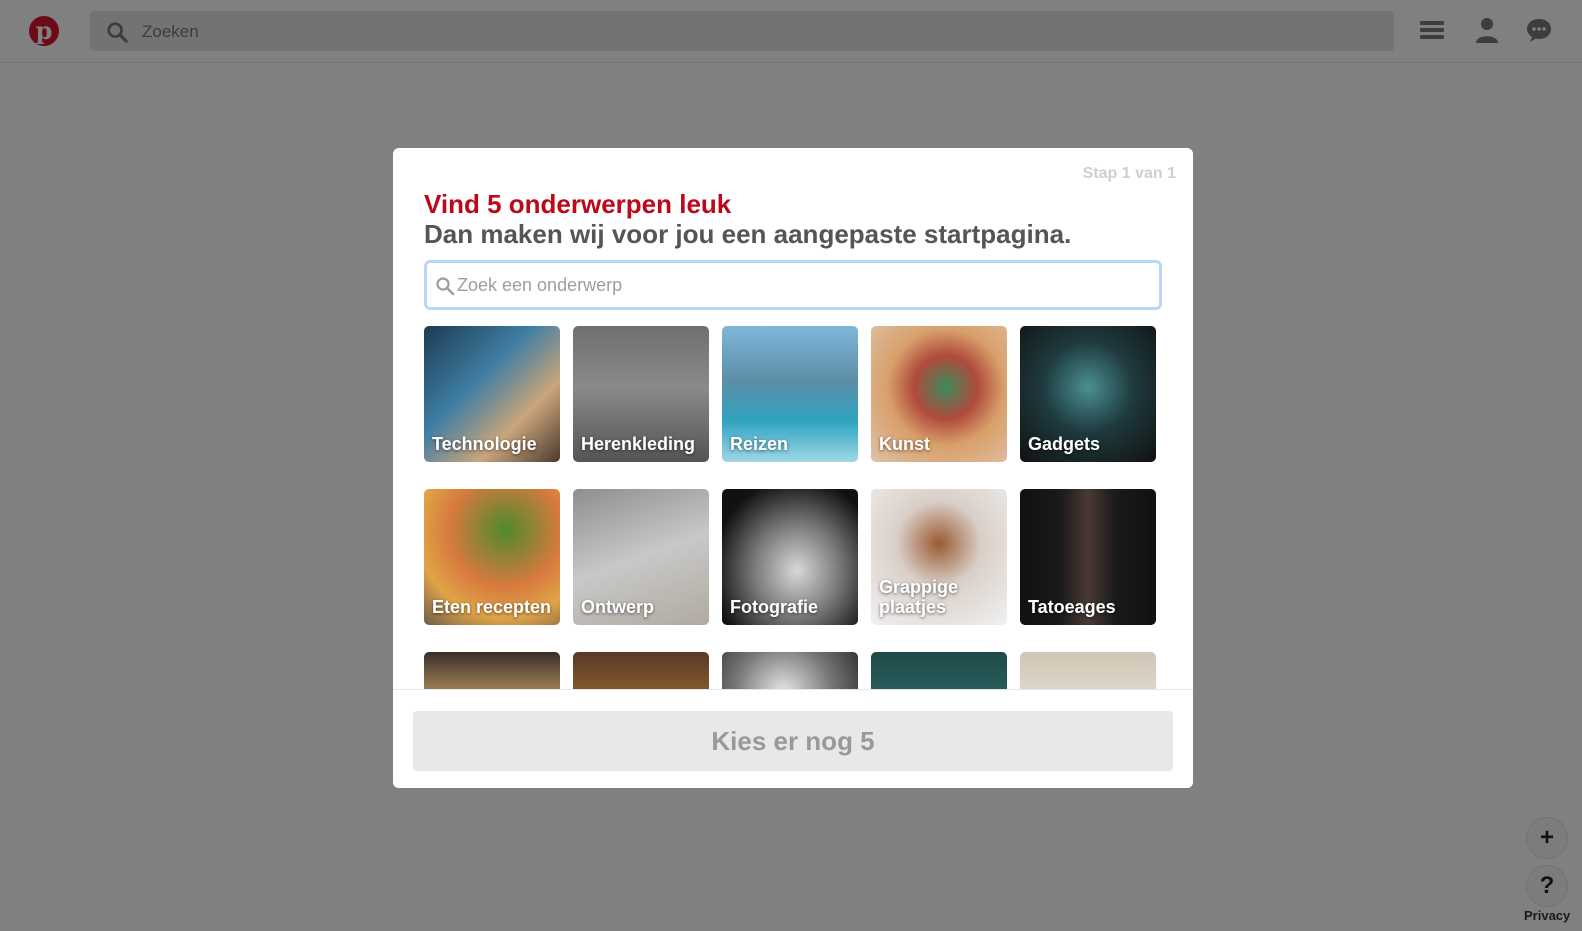  I want to click on topic-label: Fotografie, so click(774, 607).